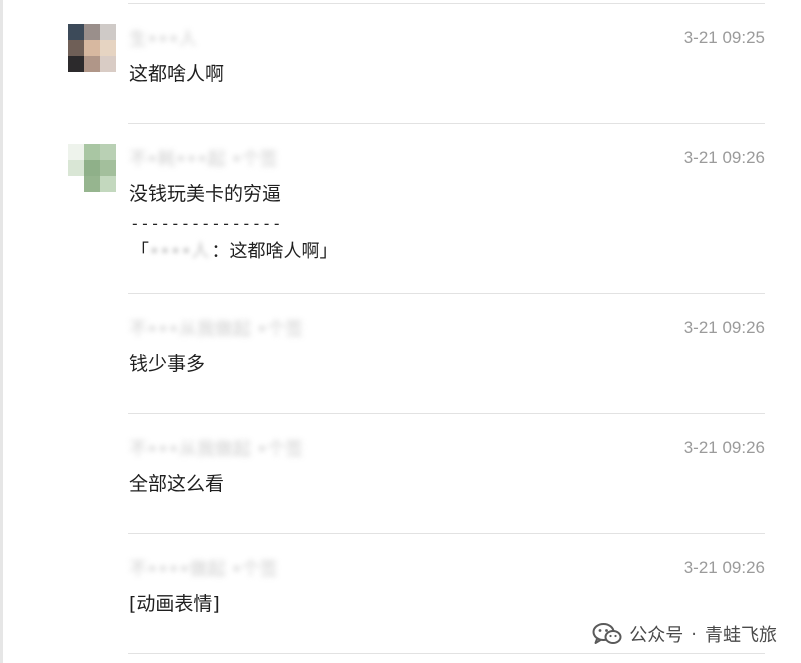 The image size is (801, 663). I want to click on watermark: 公众号 · 青蛙飞旅, so click(684, 634).